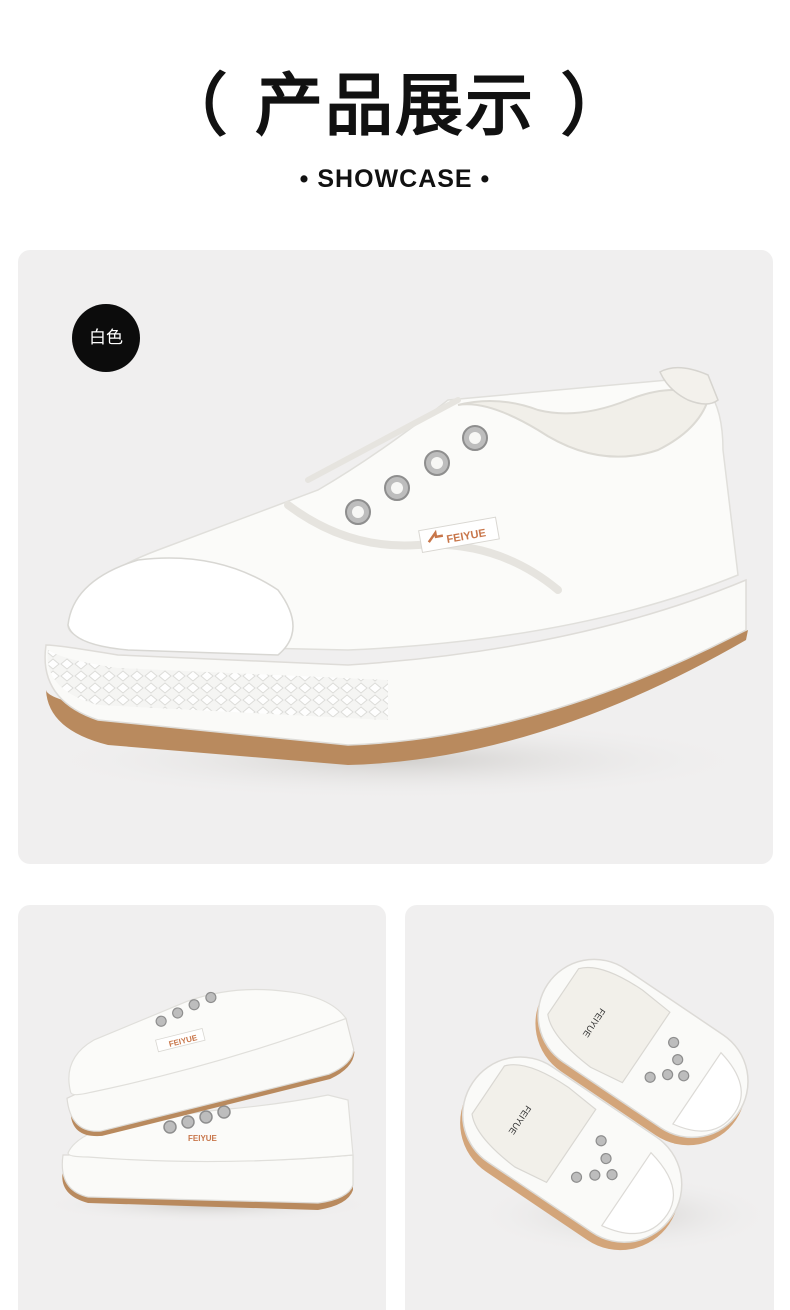 This screenshot has height=1310, width=790. I want to click on stacked-shoes-image: FEIYUE FEIYUE, so click(208, 1105).